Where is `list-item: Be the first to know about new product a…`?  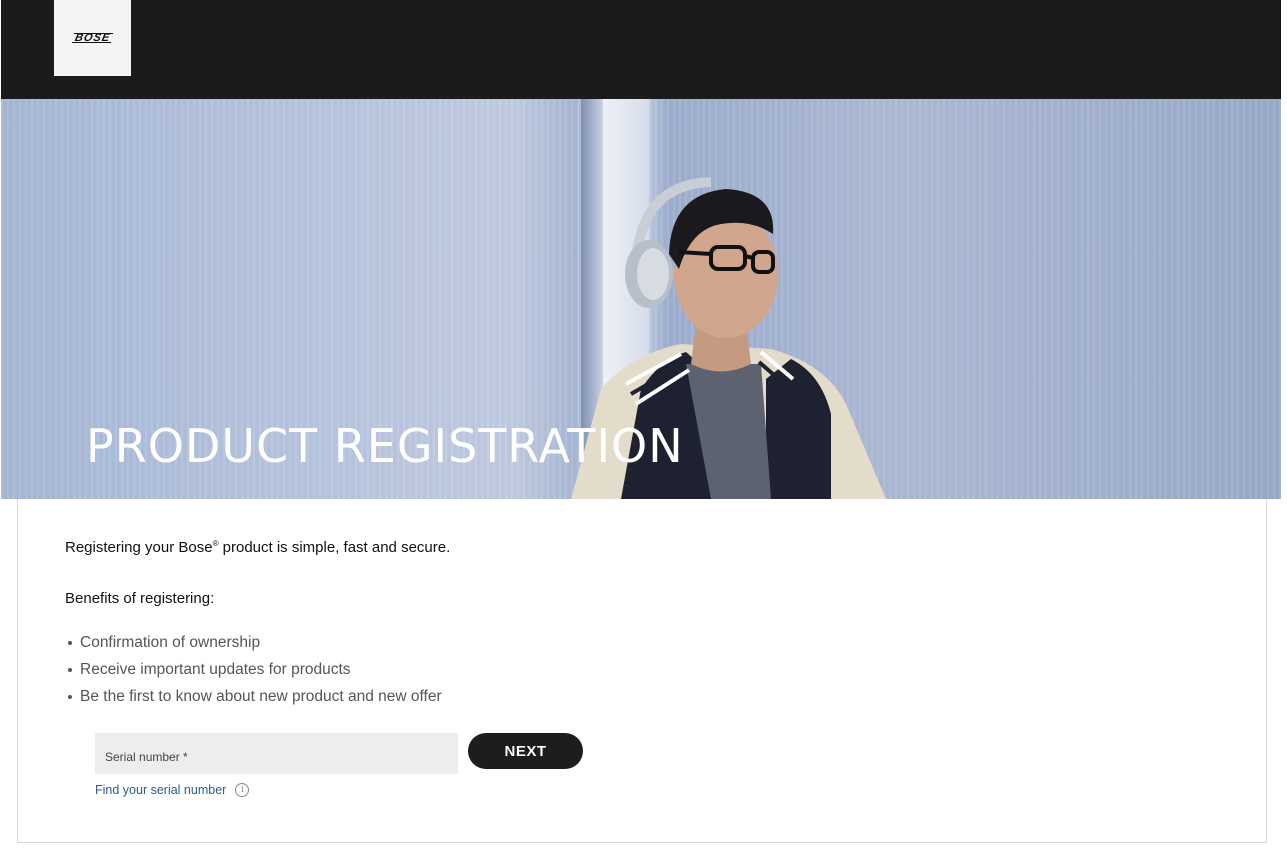
list-item: Be the first to know about new product a… is located at coordinates (255, 696).